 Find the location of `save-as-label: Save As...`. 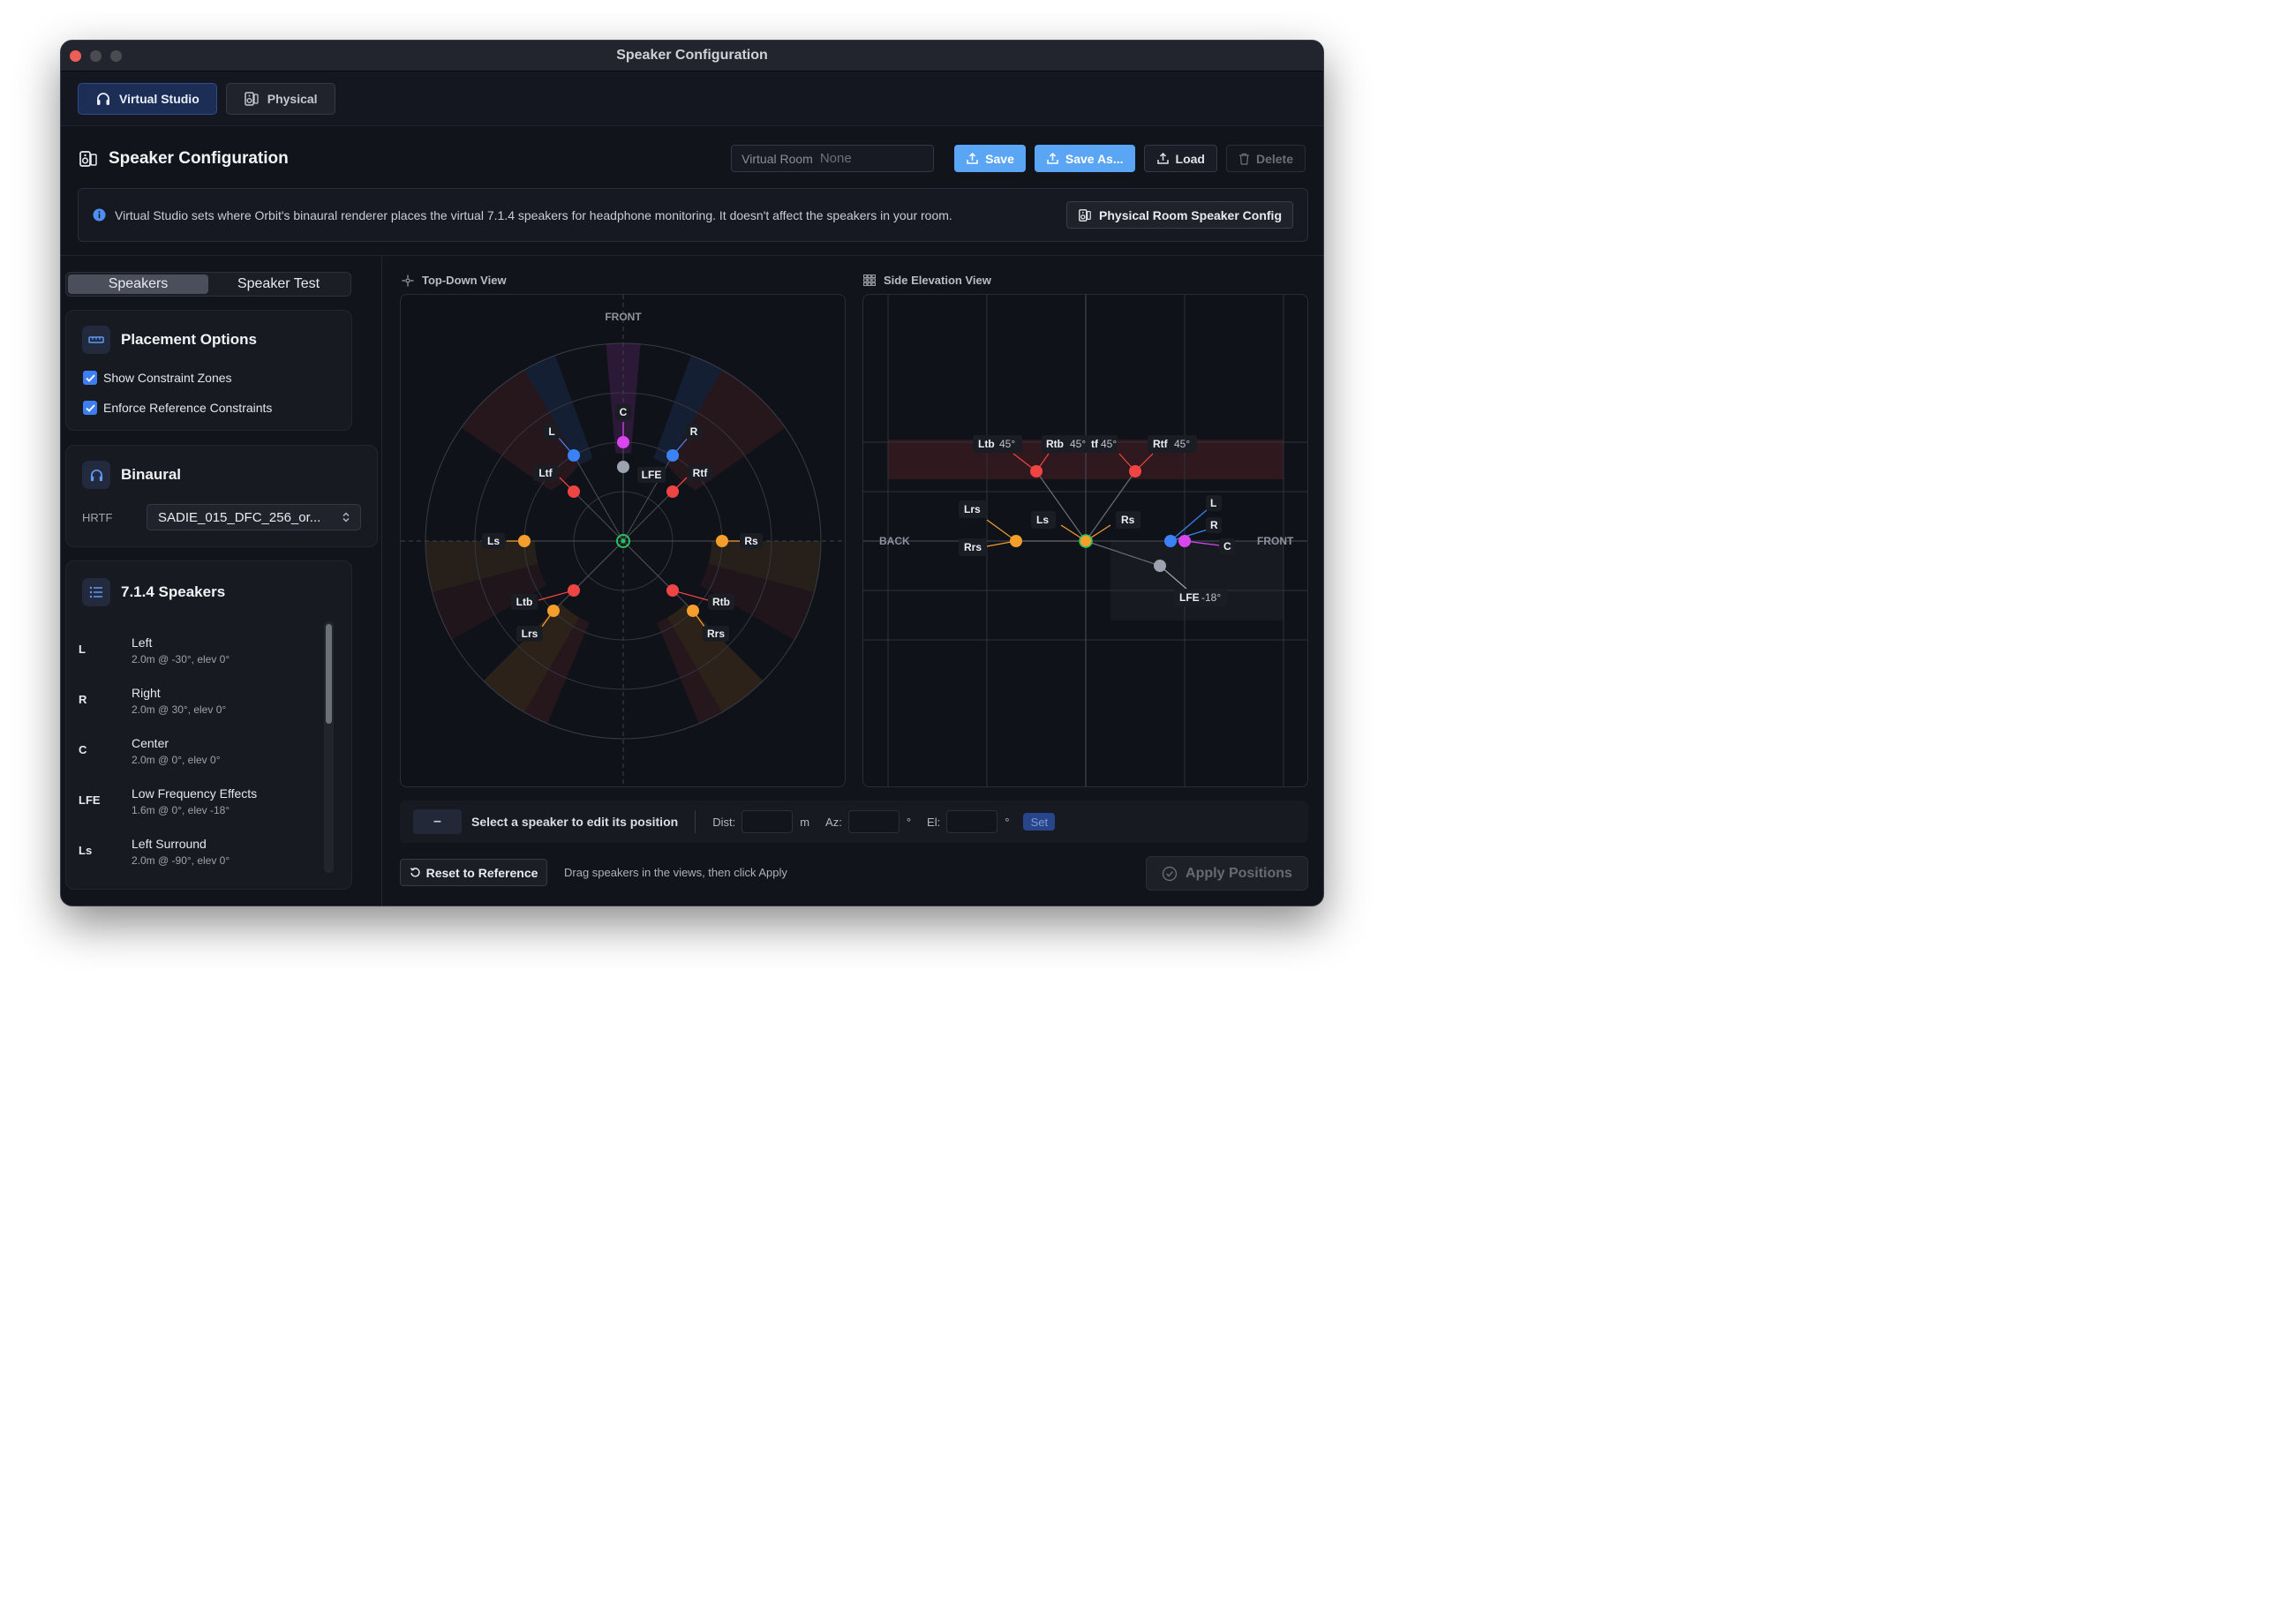

save-as-label: Save As... is located at coordinates (1094, 158).